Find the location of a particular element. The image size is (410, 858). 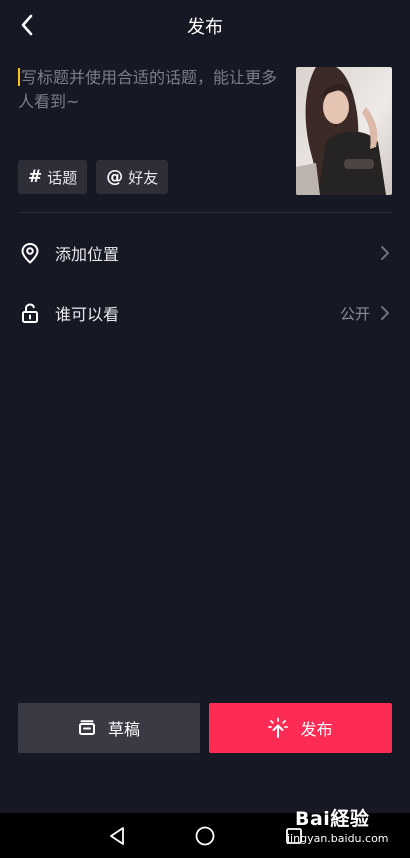

who-can-view-label: 谁可以看 is located at coordinates (87, 314).